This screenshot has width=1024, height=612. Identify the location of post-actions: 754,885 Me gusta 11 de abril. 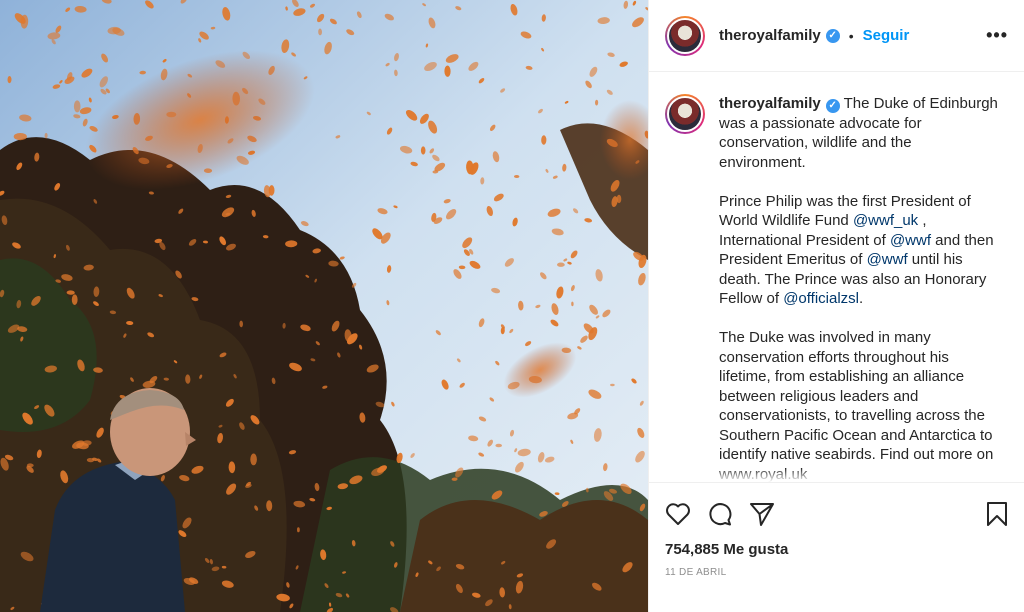
(836, 530).